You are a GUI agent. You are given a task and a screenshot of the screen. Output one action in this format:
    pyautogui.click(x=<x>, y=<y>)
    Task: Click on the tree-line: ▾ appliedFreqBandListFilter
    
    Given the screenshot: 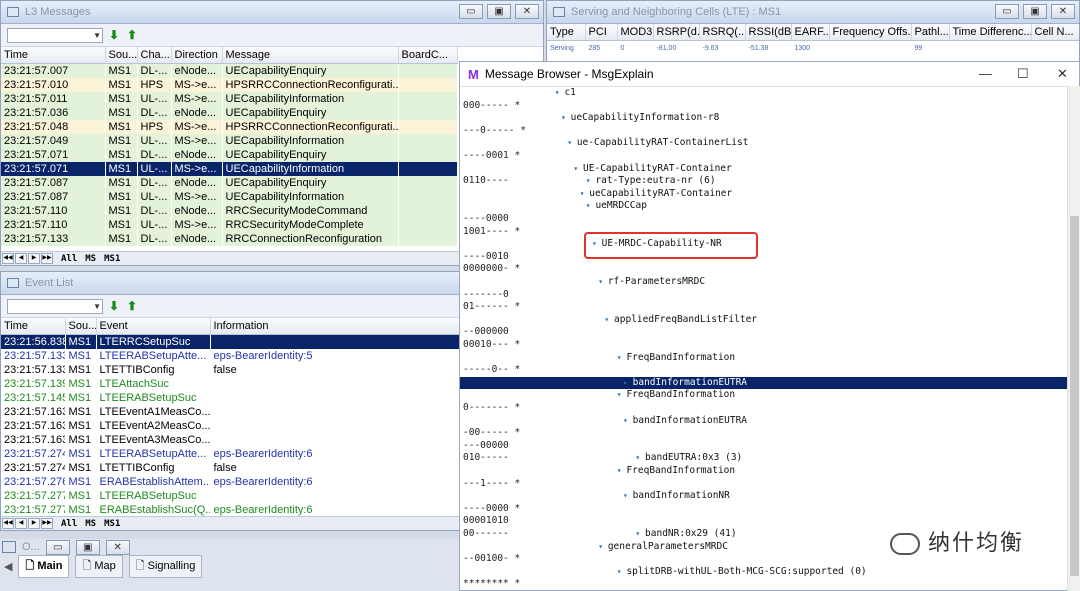 What is the action you would take?
    pyautogui.click(x=763, y=320)
    